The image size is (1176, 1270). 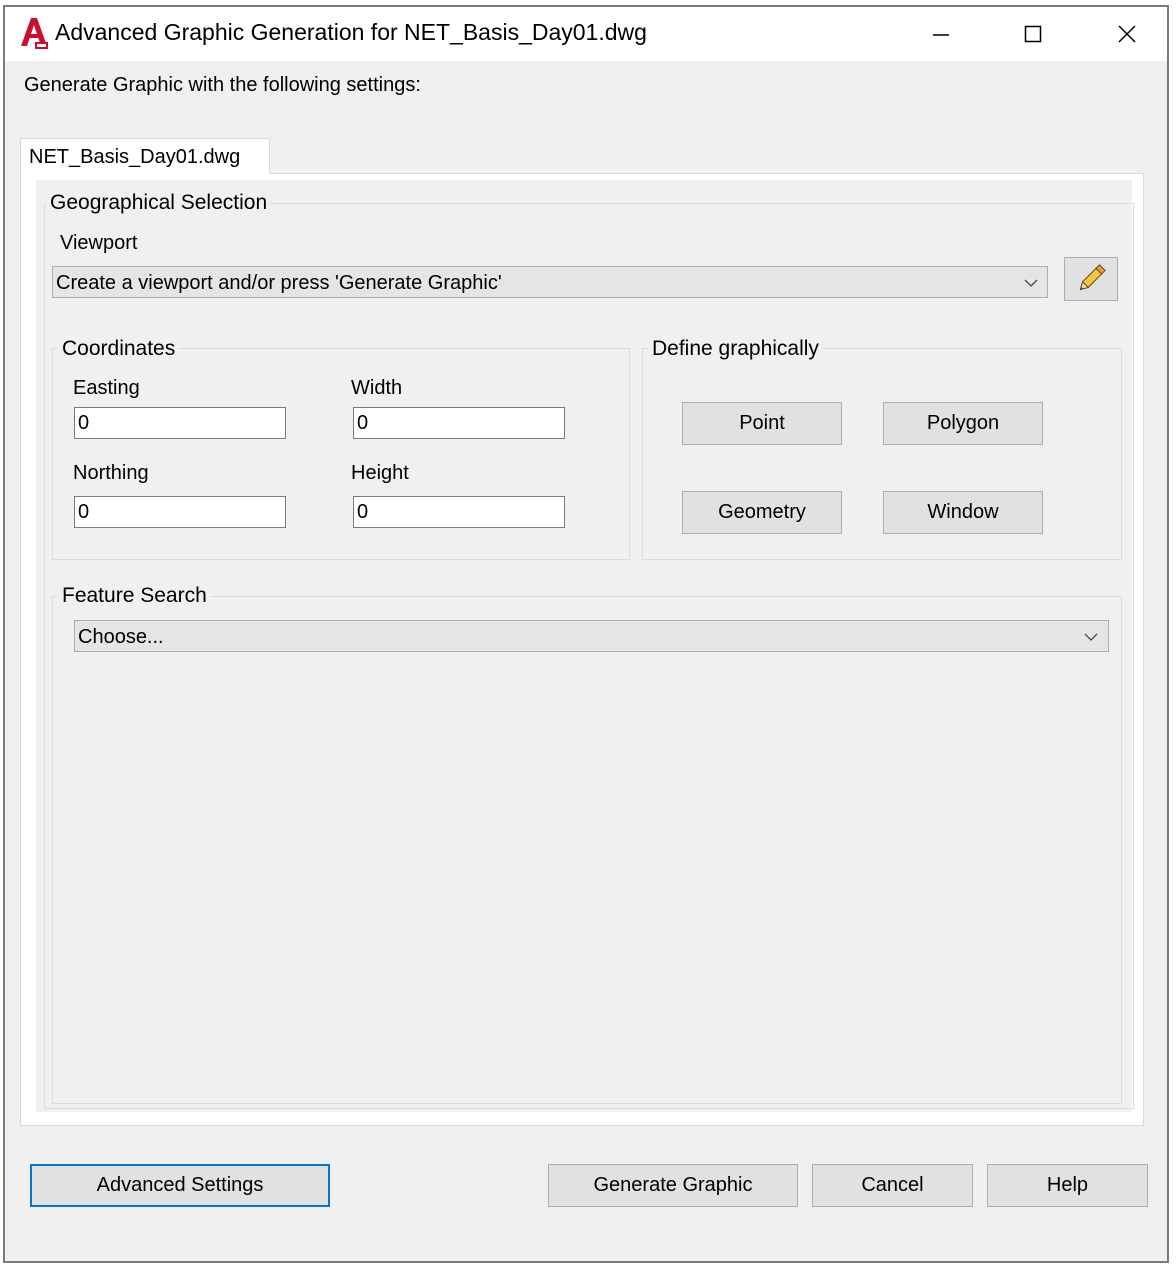 I want to click on tab-label: NET_Basis_Day01.dwg, so click(x=135, y=157).